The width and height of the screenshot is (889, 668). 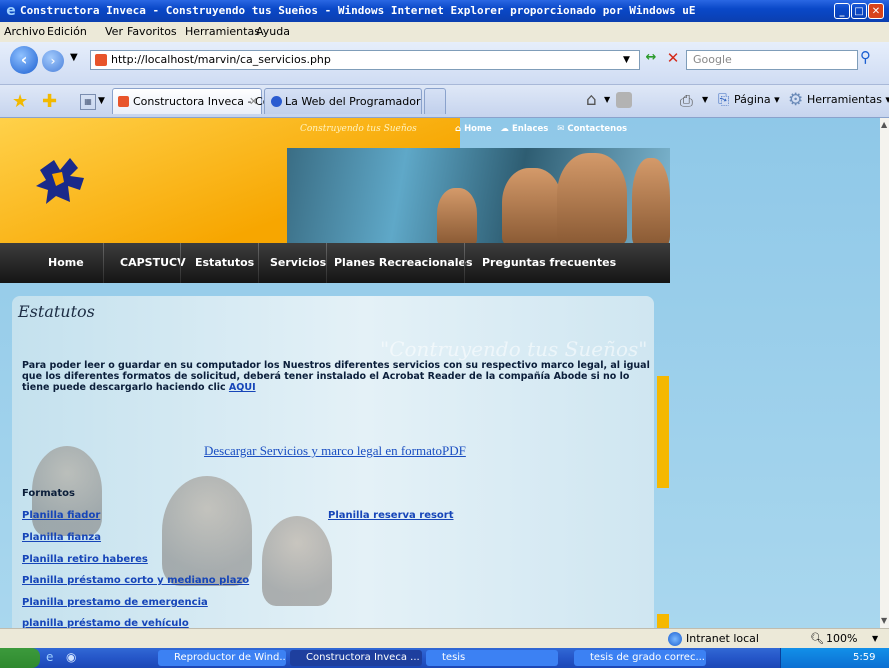 I want to click on tools-menu: Herramientas ▾, so click(x=848, y=99).